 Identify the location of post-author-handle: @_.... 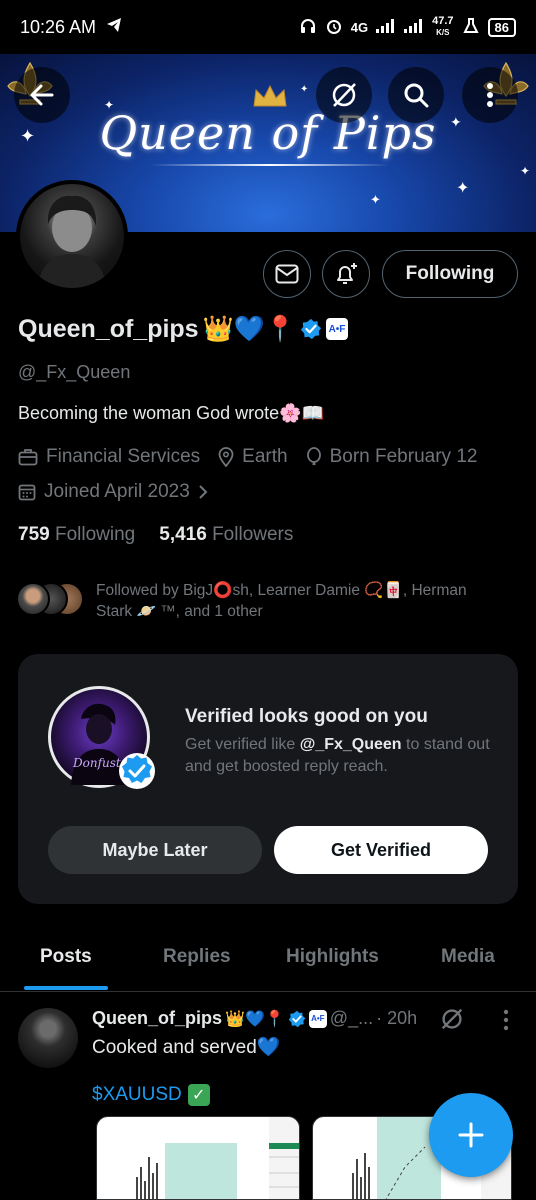
(351, 1018).